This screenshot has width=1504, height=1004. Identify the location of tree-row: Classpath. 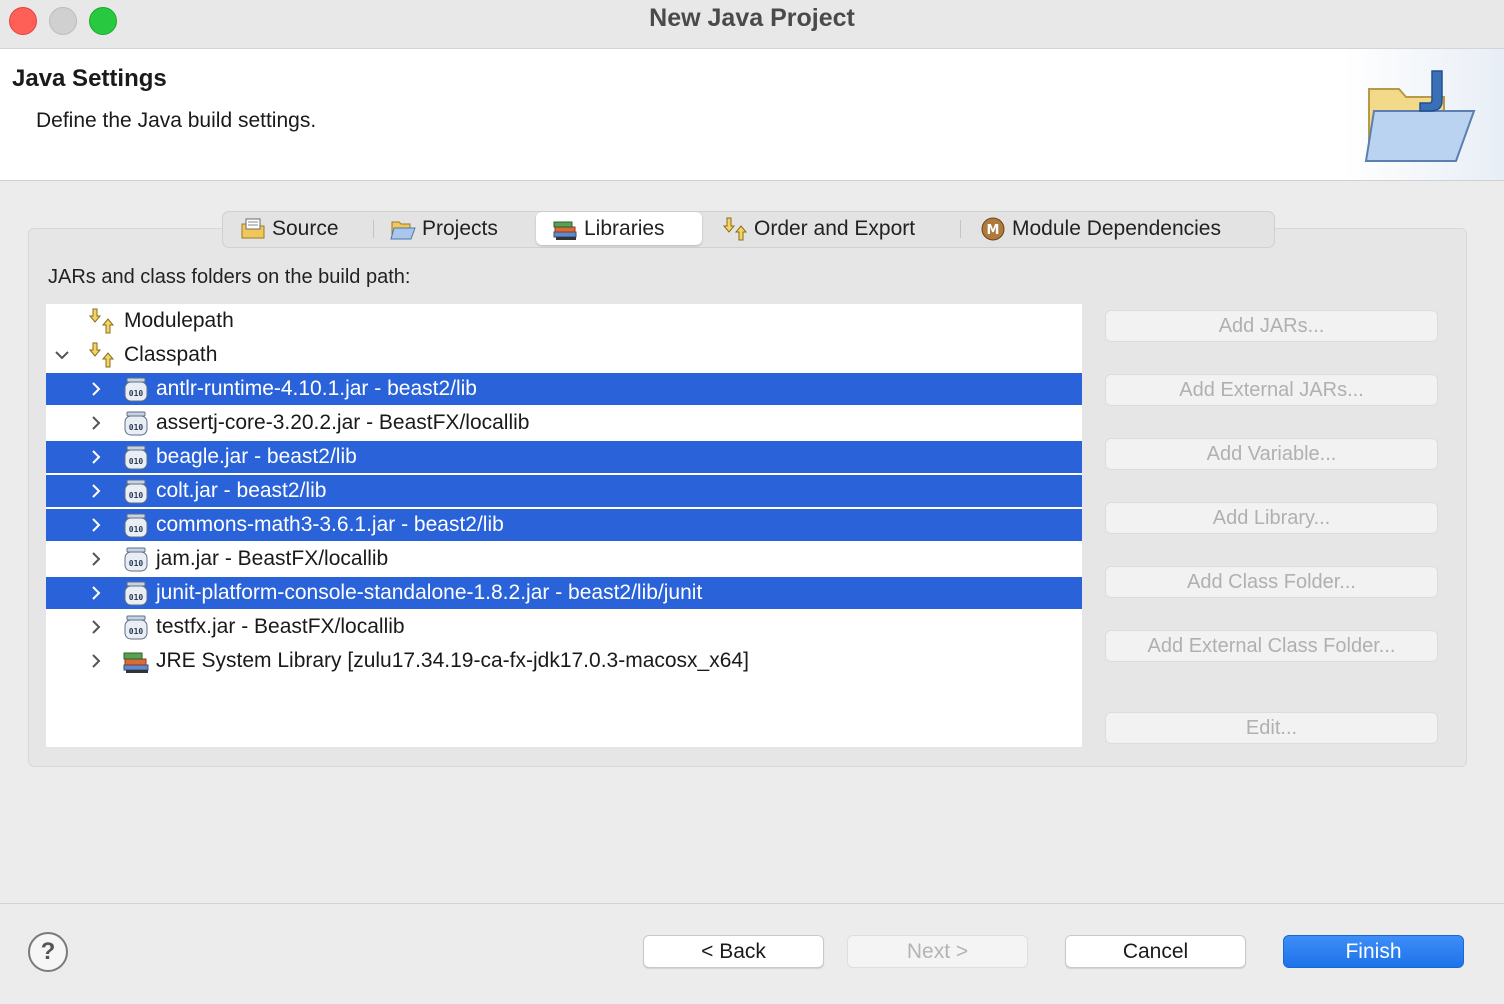
(564, 355).